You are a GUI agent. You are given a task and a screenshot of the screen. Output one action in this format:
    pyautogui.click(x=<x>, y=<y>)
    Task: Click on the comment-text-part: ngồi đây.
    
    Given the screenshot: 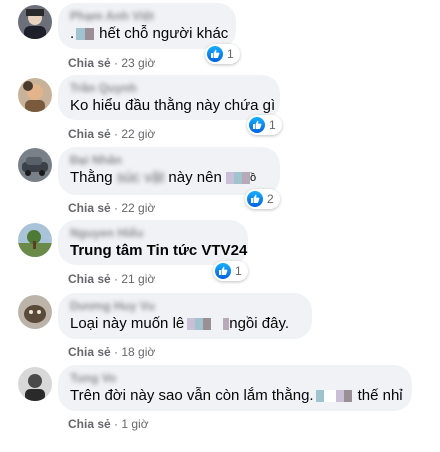 What is the action you would take?
    pyautogui.click(x=259, y=323)
    